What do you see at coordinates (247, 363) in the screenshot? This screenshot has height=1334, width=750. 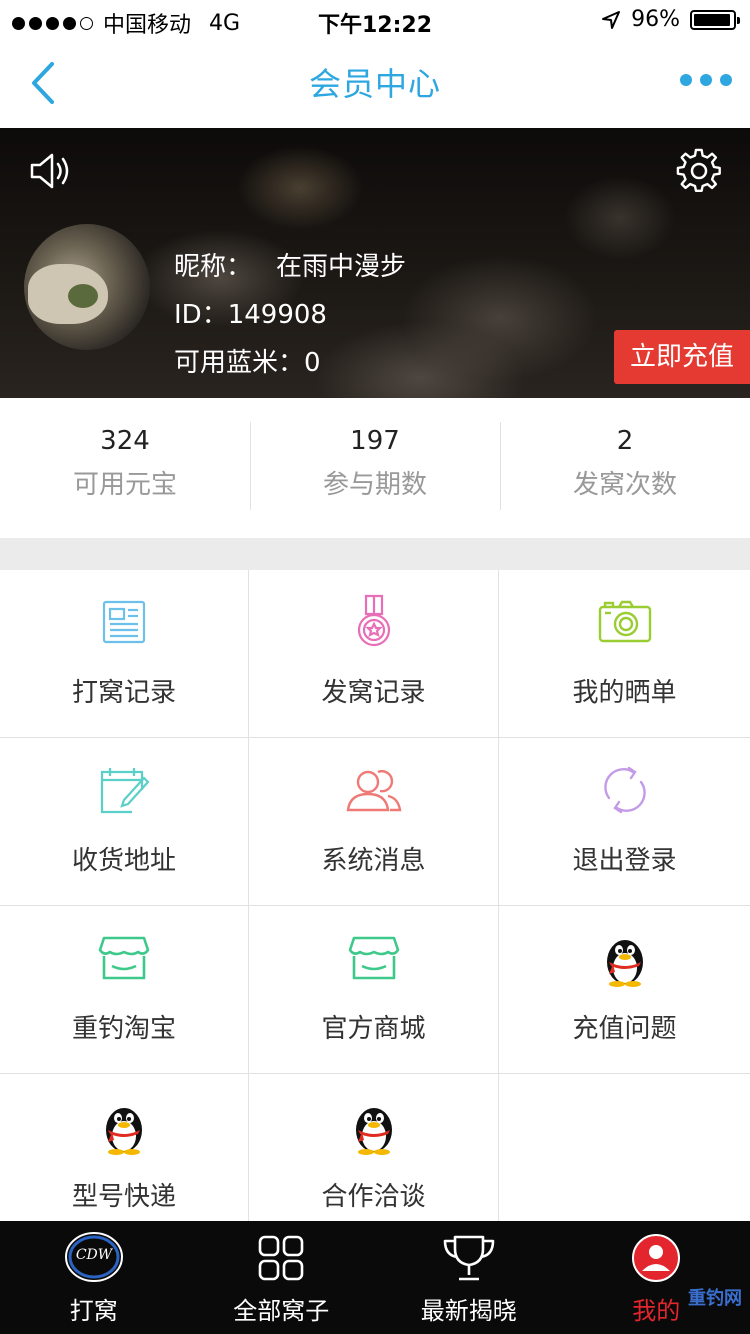 I see `balance-text: 可用蓝米：0` at bounding box center [247, 363].